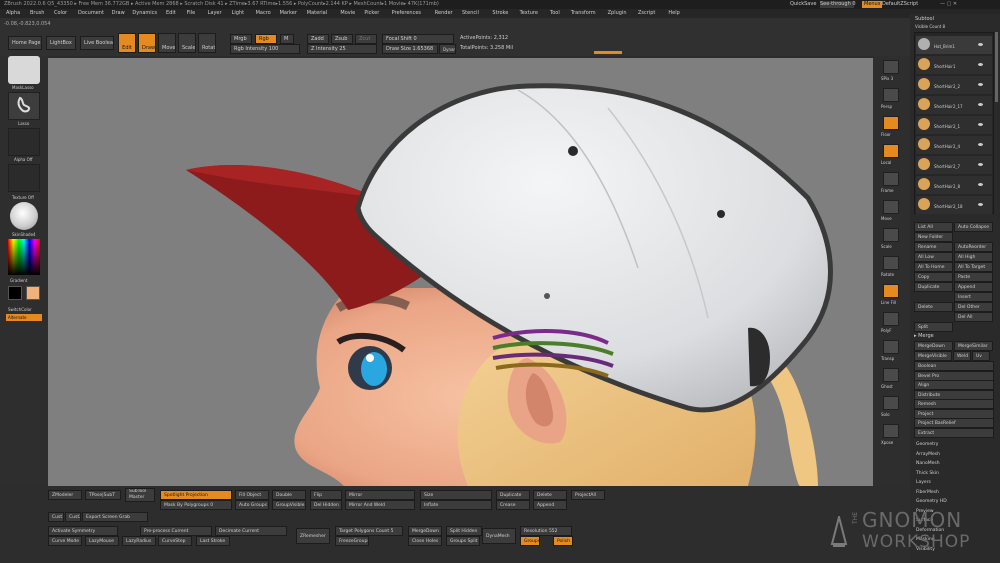 The width and height of the screenshot is (1000, 563). I want to click on menu-item-brush: Brush, so click(37, 13).